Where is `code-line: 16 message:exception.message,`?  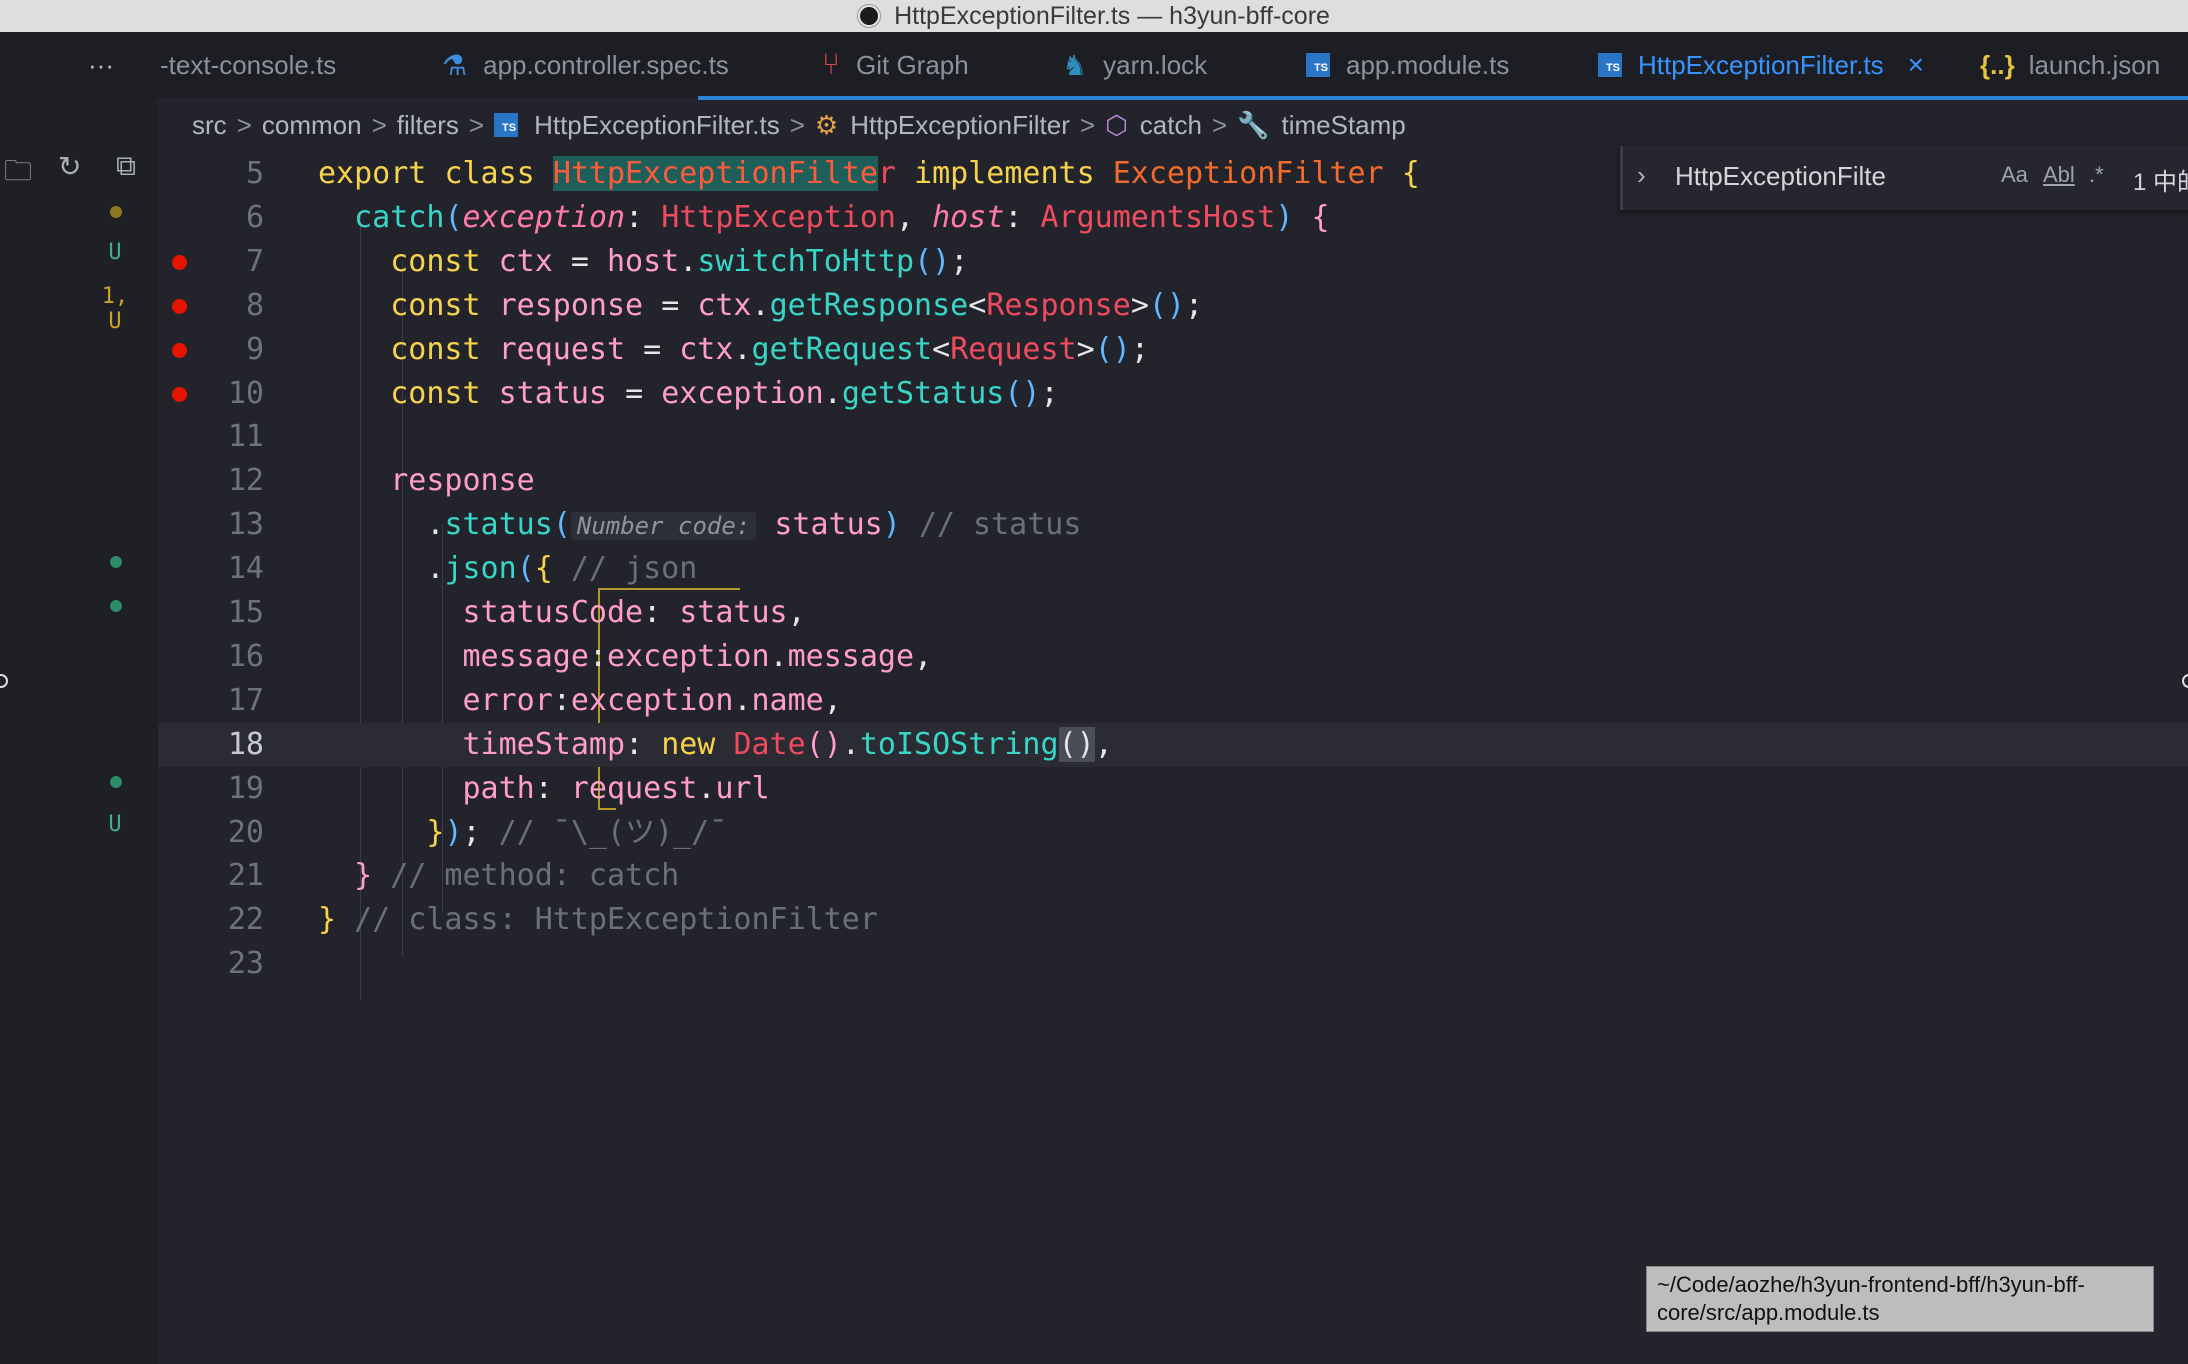 code-line: 16 message:exception.message, is located at coordinates (1173, 657).